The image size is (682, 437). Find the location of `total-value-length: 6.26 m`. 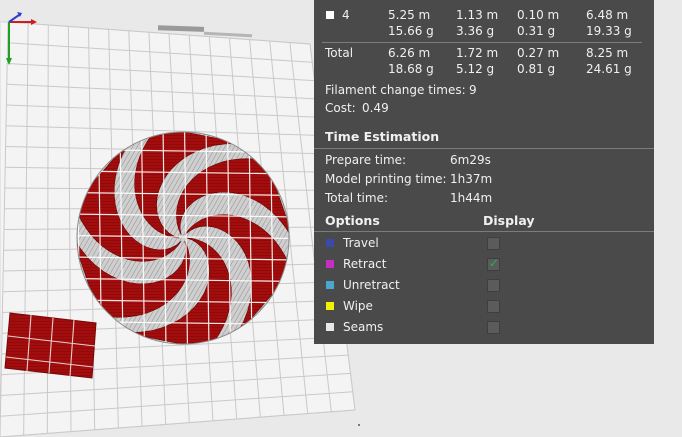

total-value-length: 6.26 m is located at coordinates (409, 53).